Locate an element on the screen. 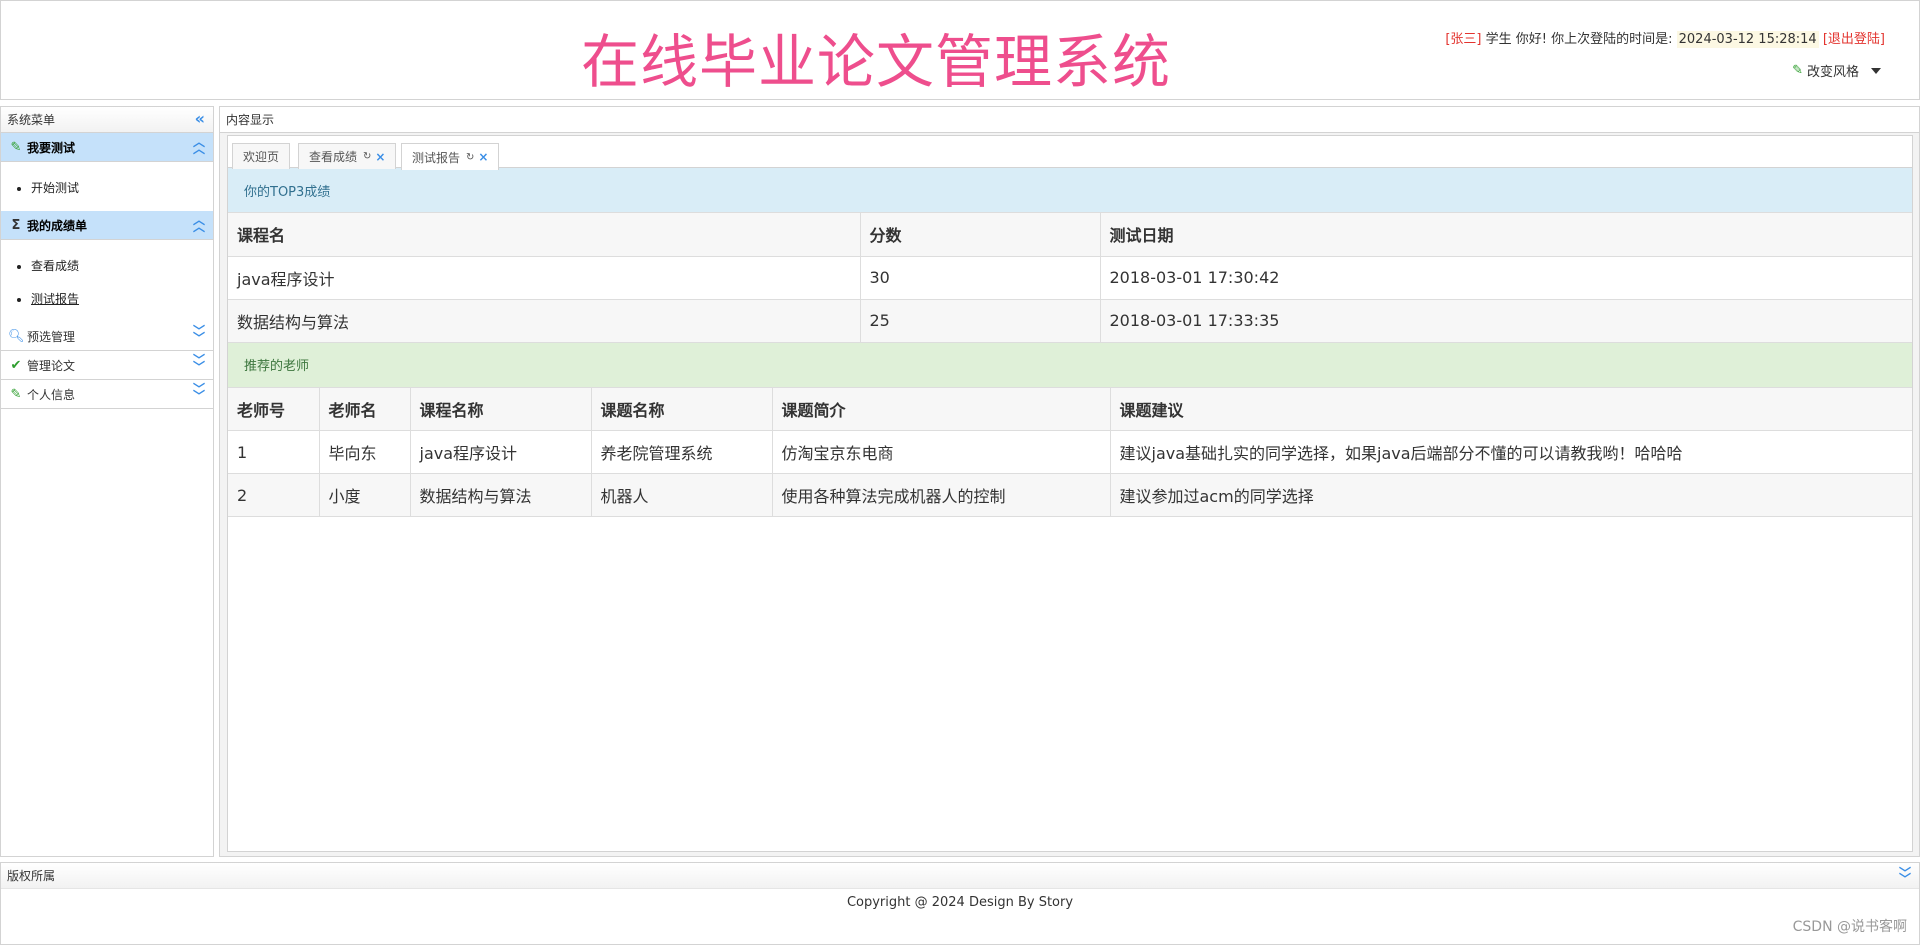  menu-group-label: 我要测试 is located at coordinates (51, 147).